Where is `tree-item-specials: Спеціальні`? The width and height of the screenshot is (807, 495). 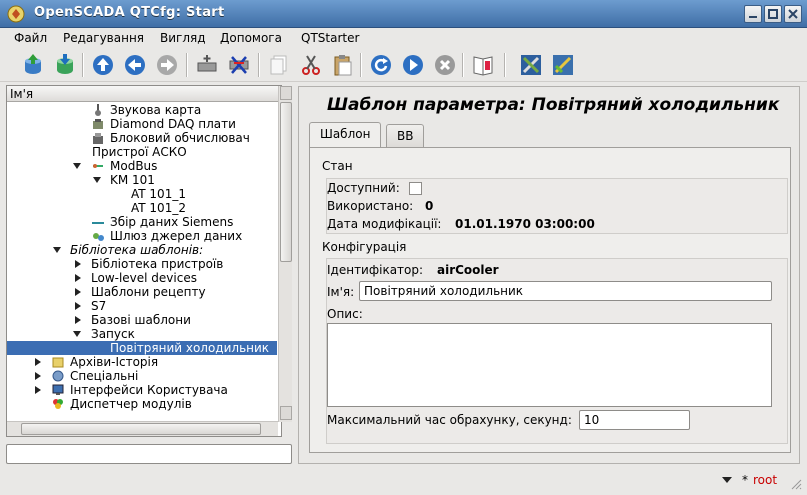
tree-item-specials: Спеціальні is located at coordinates (144, 376).